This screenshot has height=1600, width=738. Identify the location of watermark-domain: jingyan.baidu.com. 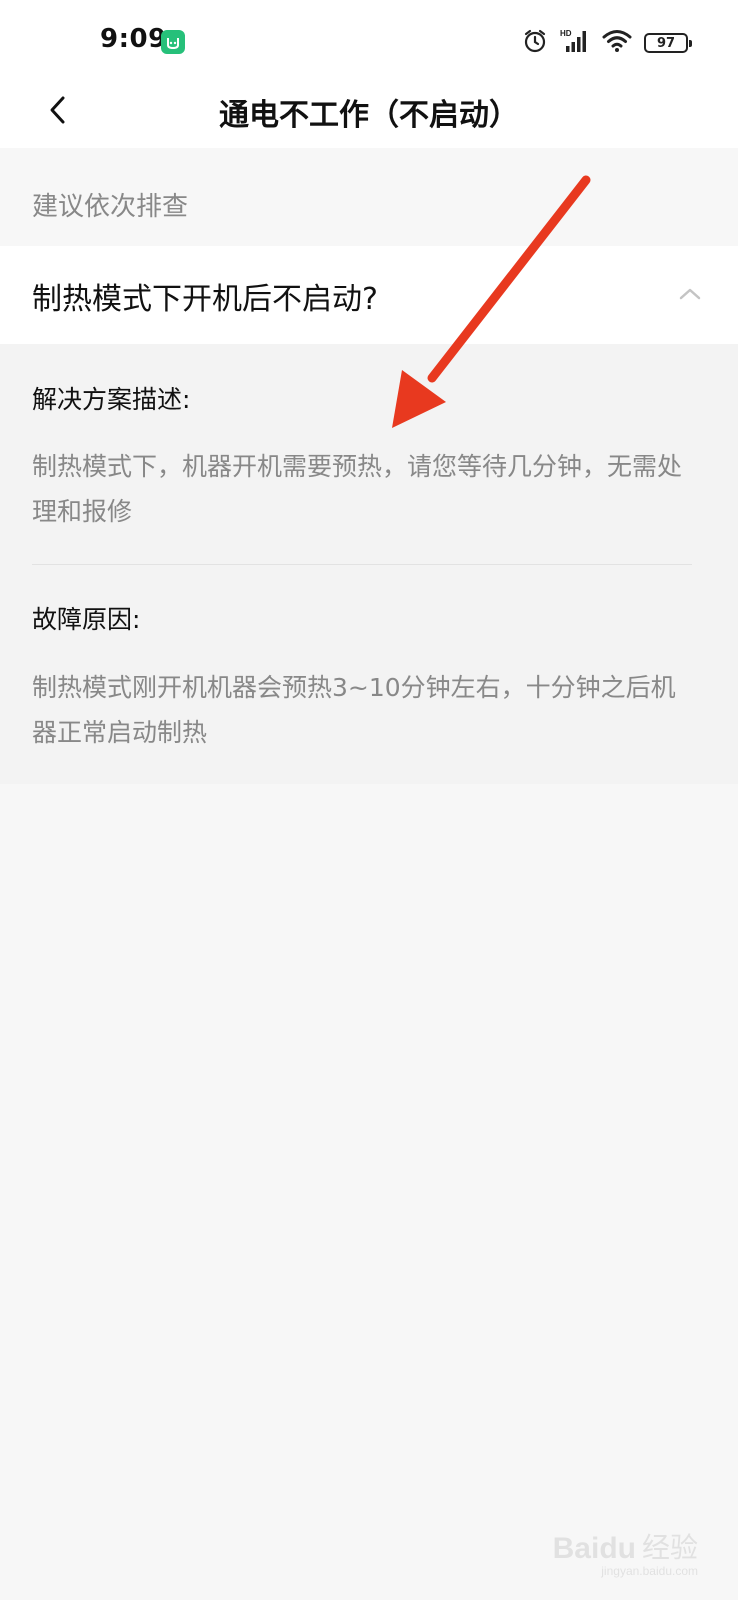
(649, 1571).